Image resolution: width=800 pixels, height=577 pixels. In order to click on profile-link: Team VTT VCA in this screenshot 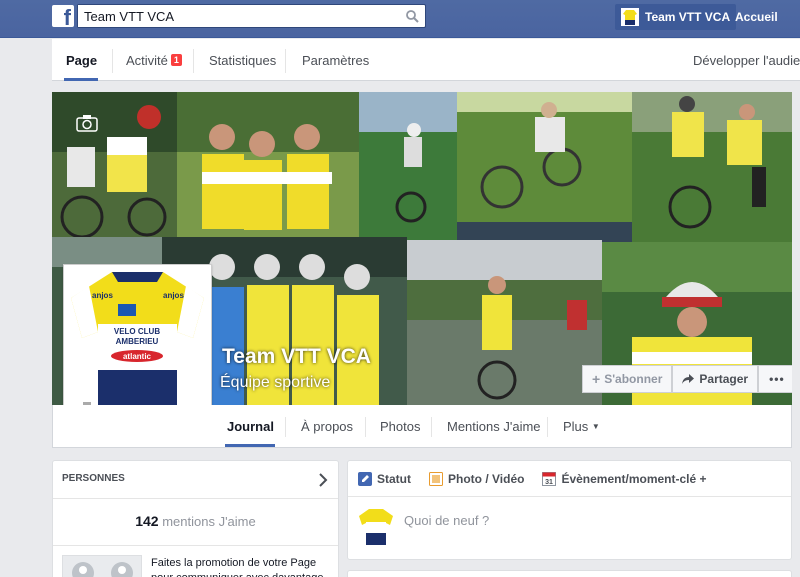, I will do `click(676, 17)`.